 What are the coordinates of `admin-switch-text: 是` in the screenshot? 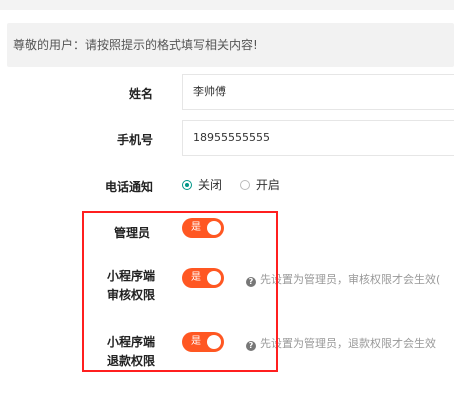 It's located at (196, 227).